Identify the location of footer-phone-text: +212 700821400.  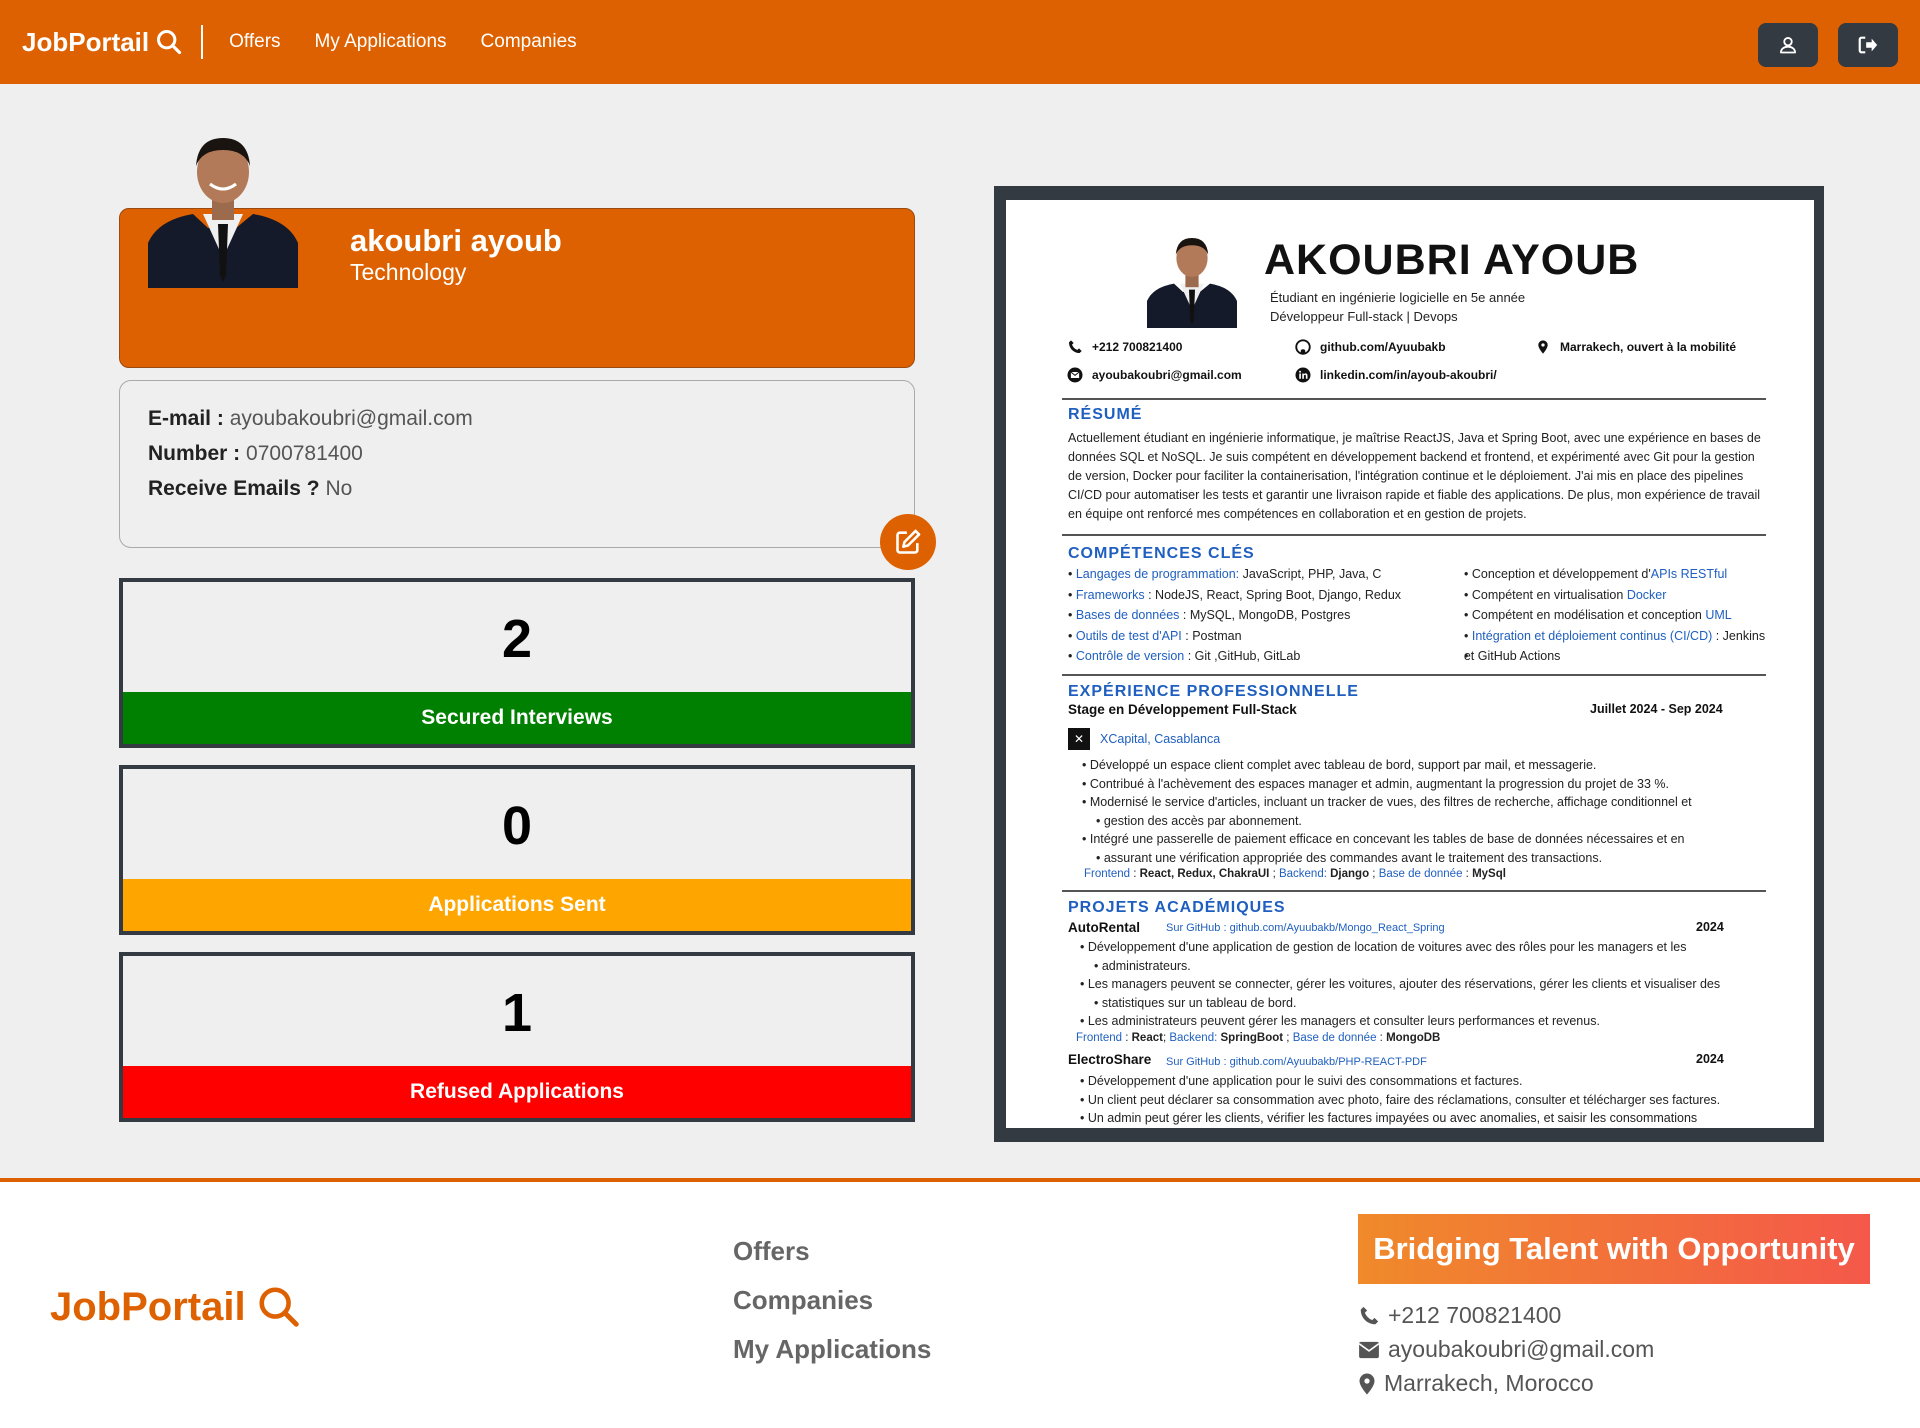
(1475, 1315).